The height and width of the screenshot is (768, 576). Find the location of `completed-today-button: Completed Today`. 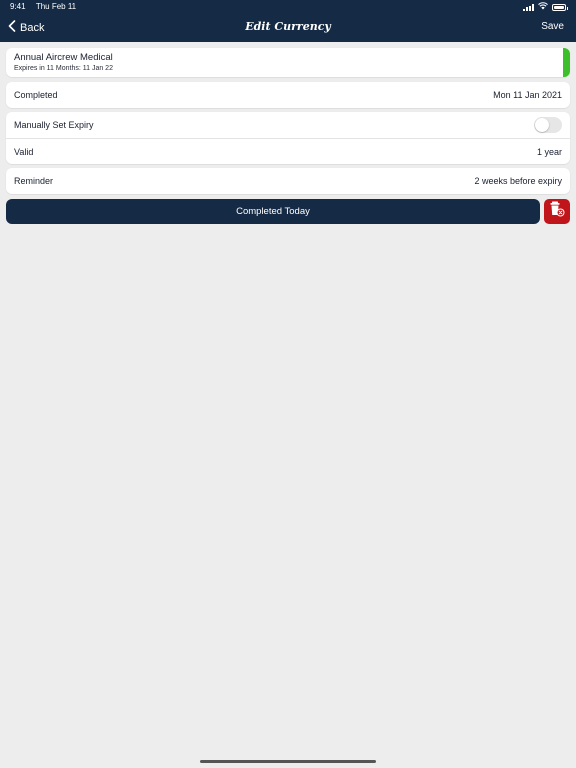

completed-today-button: Completed Today is located at coordinates (273, 211).